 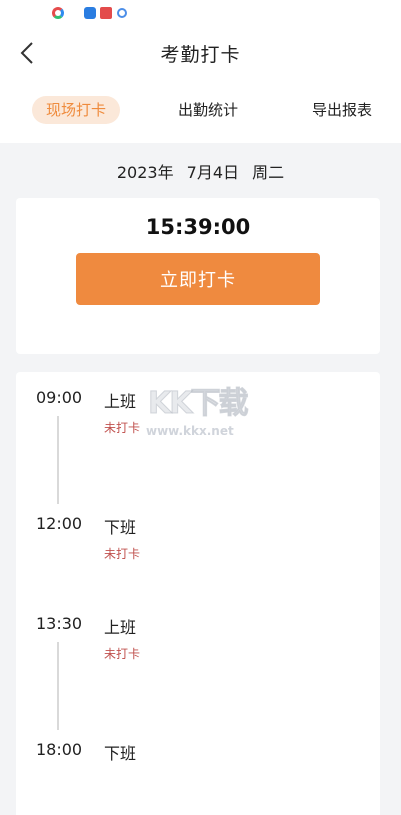 What do you see at coordinates (198, 227) in the screenshot?
I see `current-time: 15:39:00` at bounding box center [198, 227].